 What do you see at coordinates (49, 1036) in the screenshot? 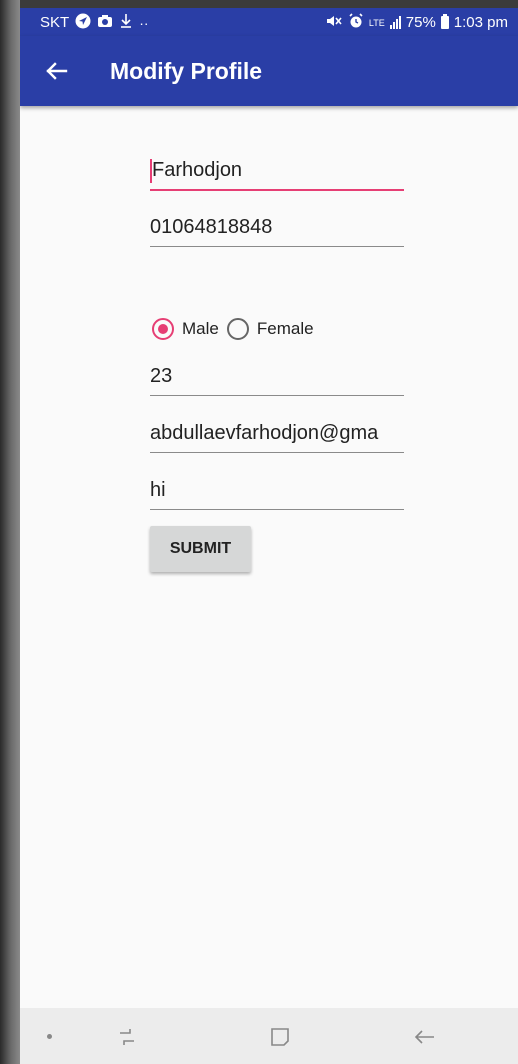
I see `nav-indicator-dot` at bounding box center [49, 1036].